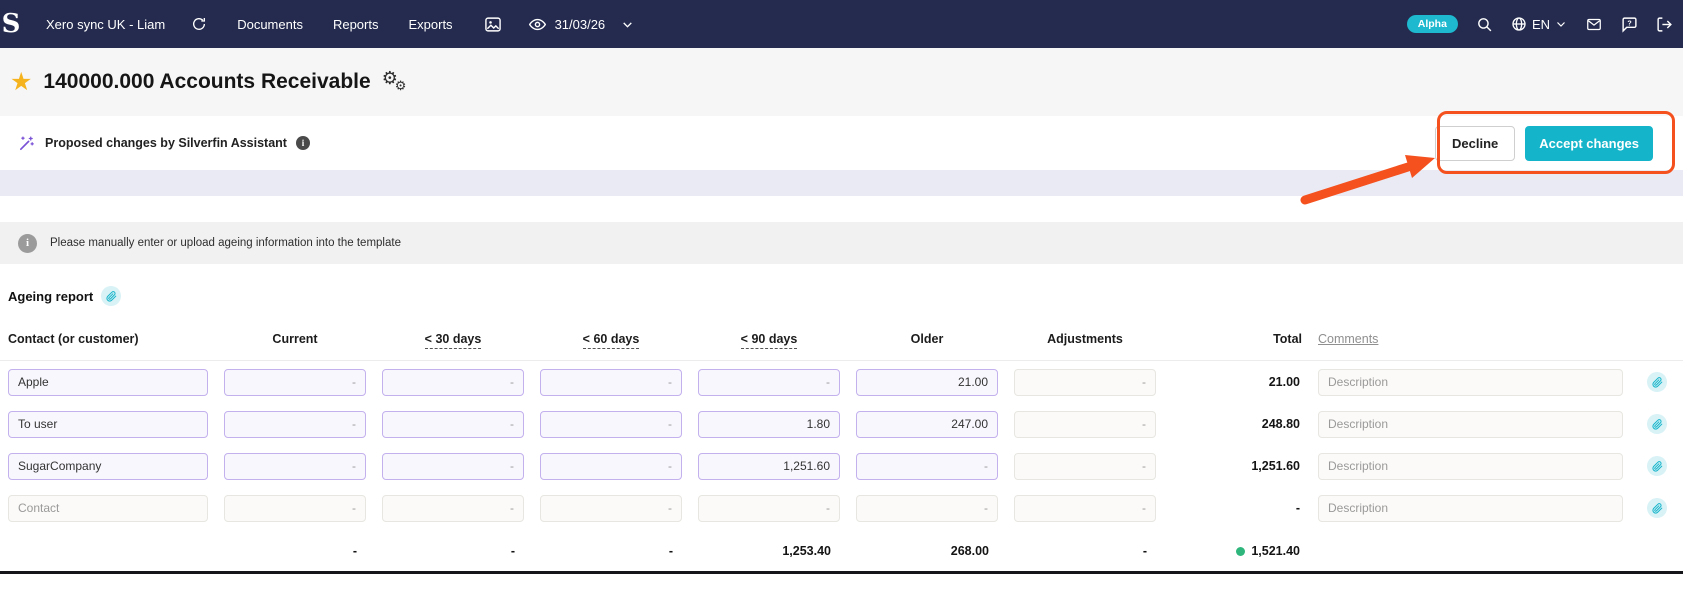 The image size is (1683, 595). Describe the element at coordinates (105, 24) in the screenshot. I see `company-selector: Xero sync UK - Liam` at that location.